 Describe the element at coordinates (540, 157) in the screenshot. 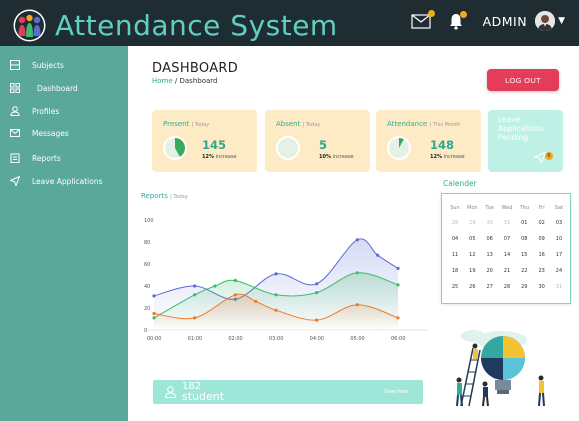

I see `send-icon` at that location.